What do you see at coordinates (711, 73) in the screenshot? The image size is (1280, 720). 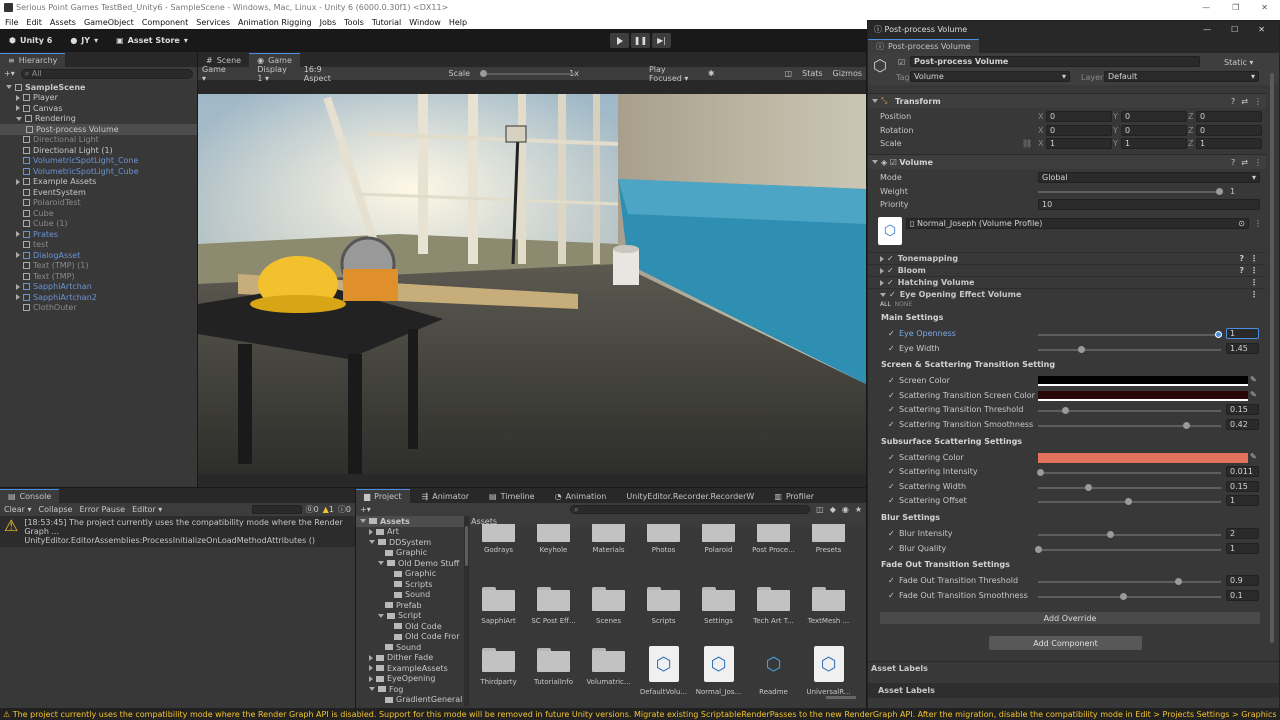 I see `bug-icon: ✱` at bounding box center [711, 73].